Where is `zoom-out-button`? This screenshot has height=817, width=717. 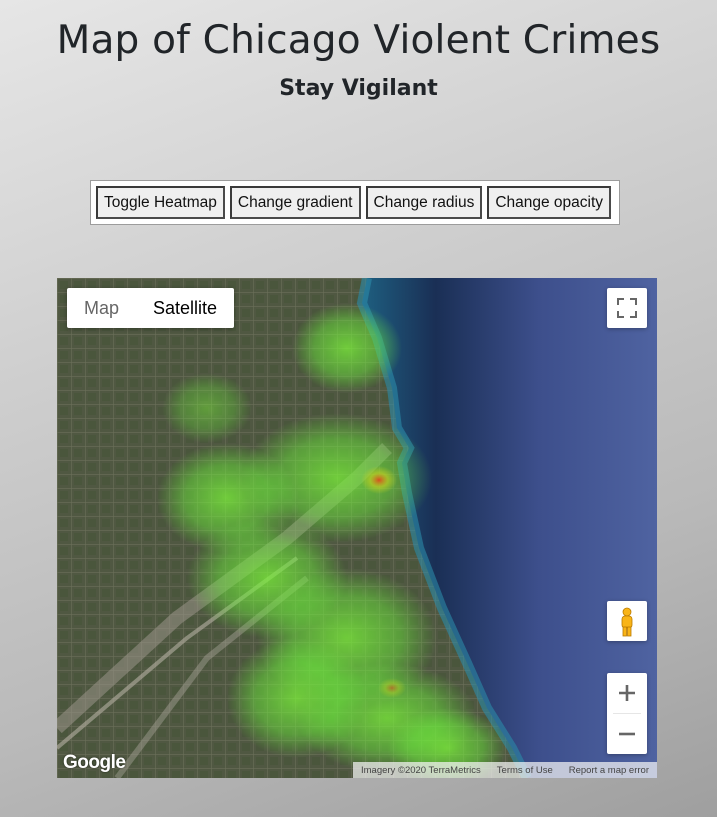 zoom-out-button is located at coordinates (627, 734).